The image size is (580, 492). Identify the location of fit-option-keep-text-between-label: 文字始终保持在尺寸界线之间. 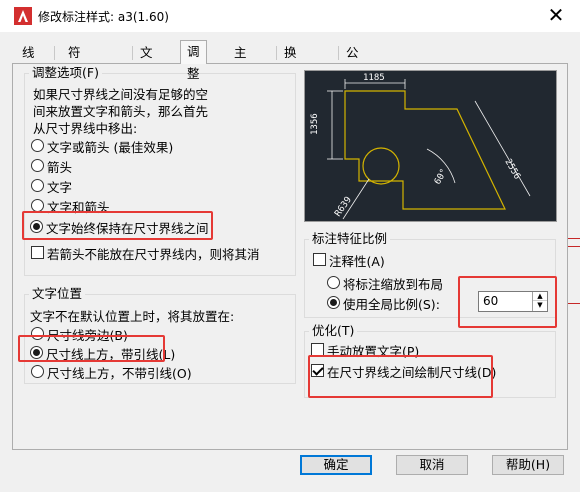
(127, 228).